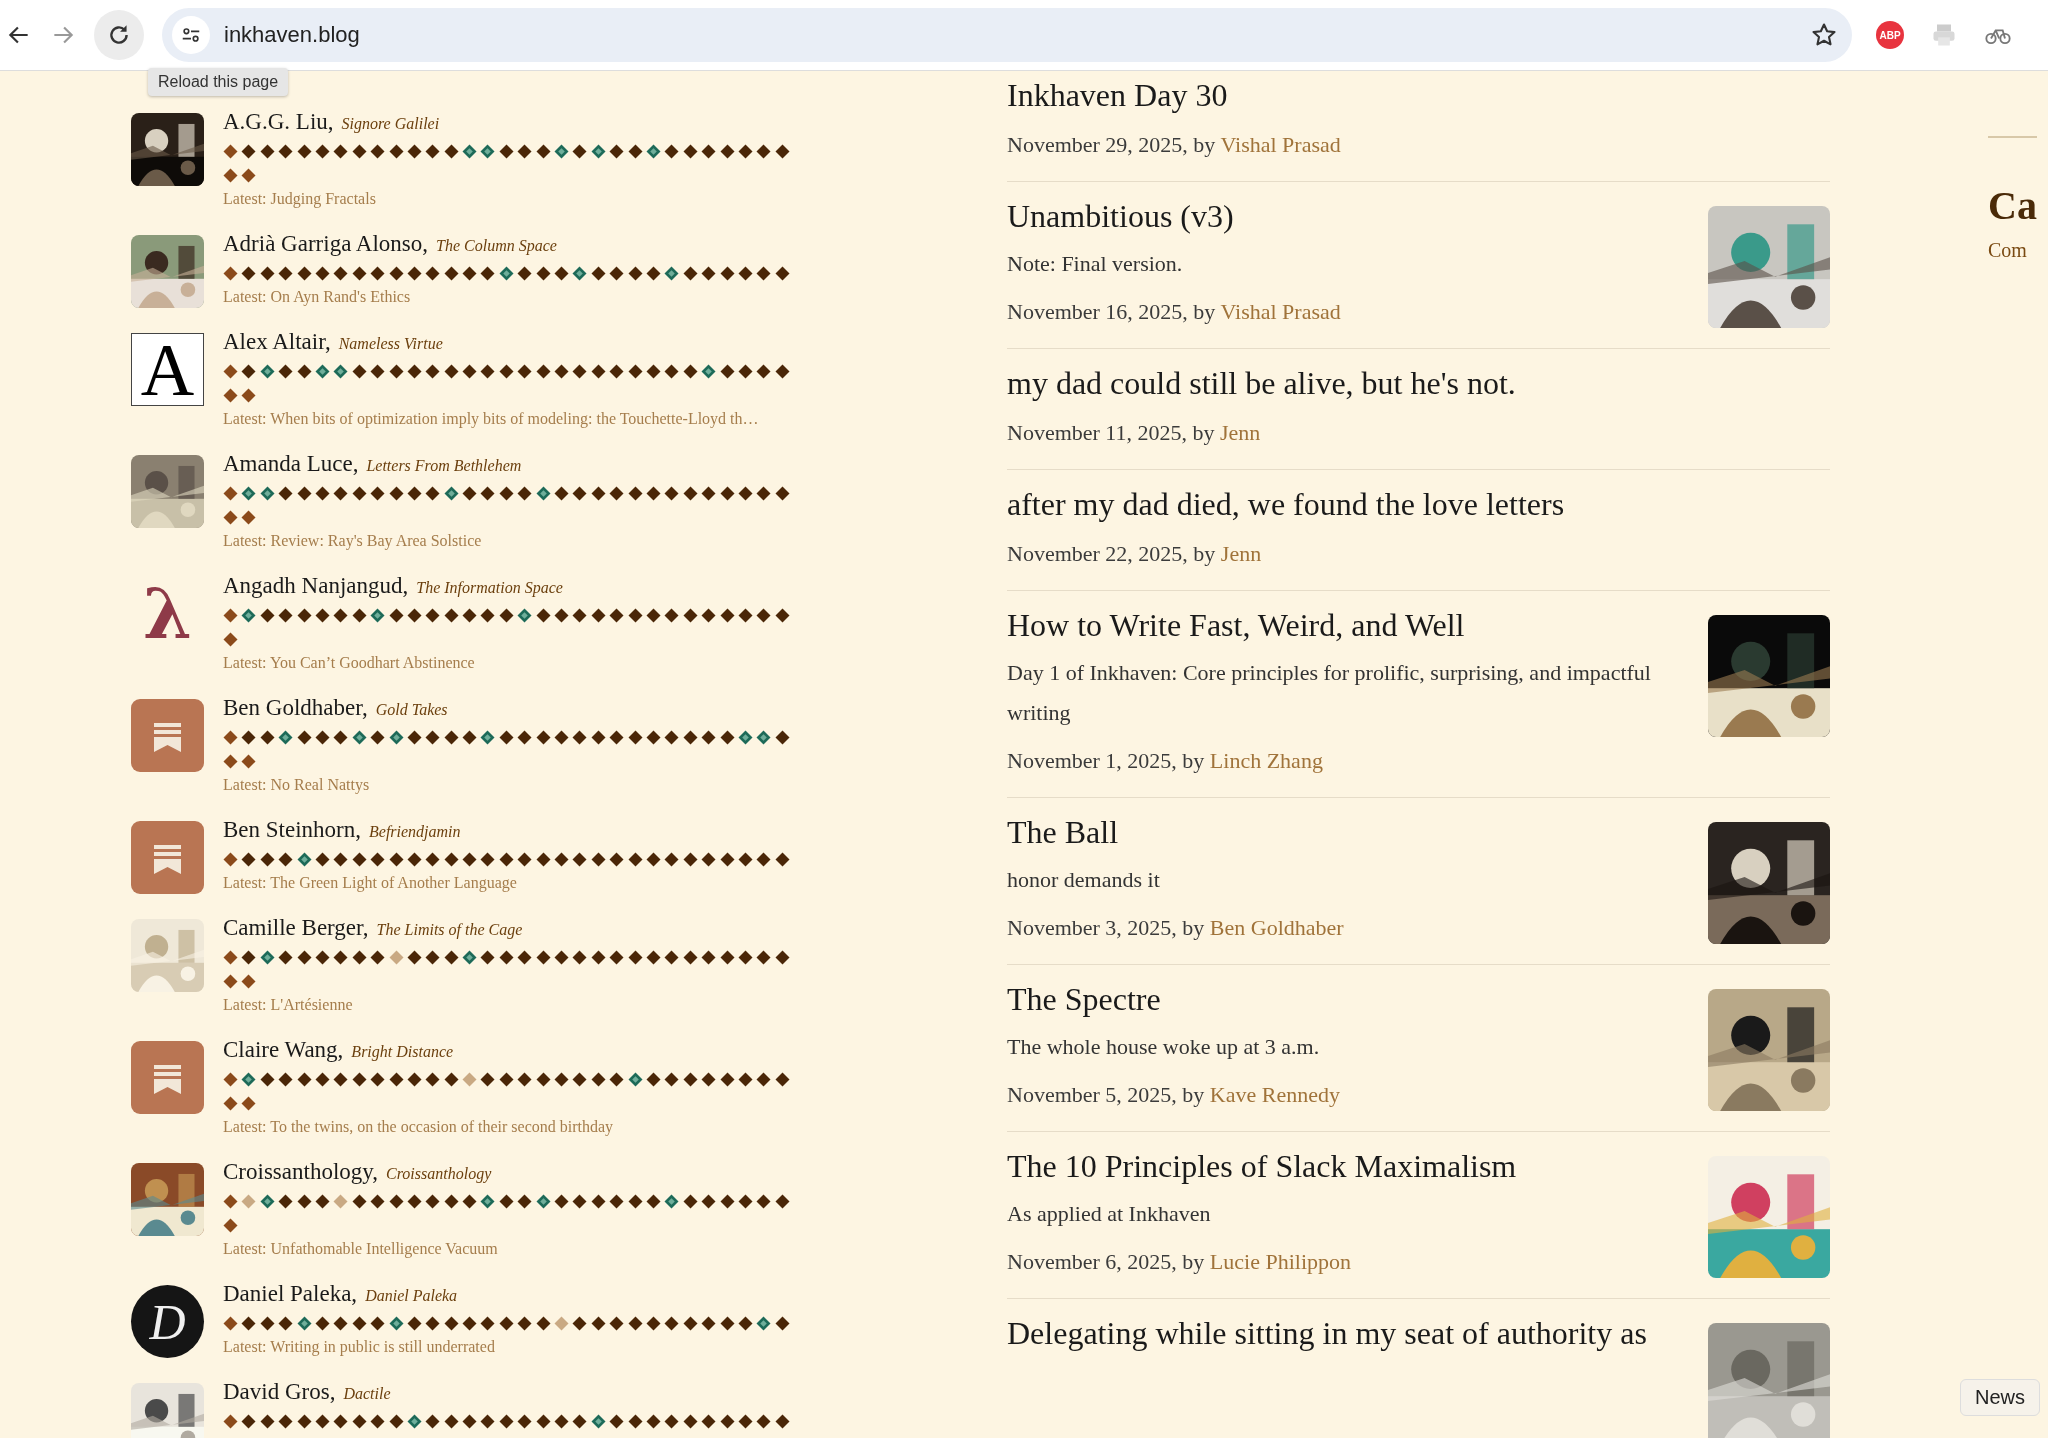  What do you see at coordinates (296, 928) in the screenshot?
I see `writer-name: Camille Berger,` at bounding box center [296, 928].